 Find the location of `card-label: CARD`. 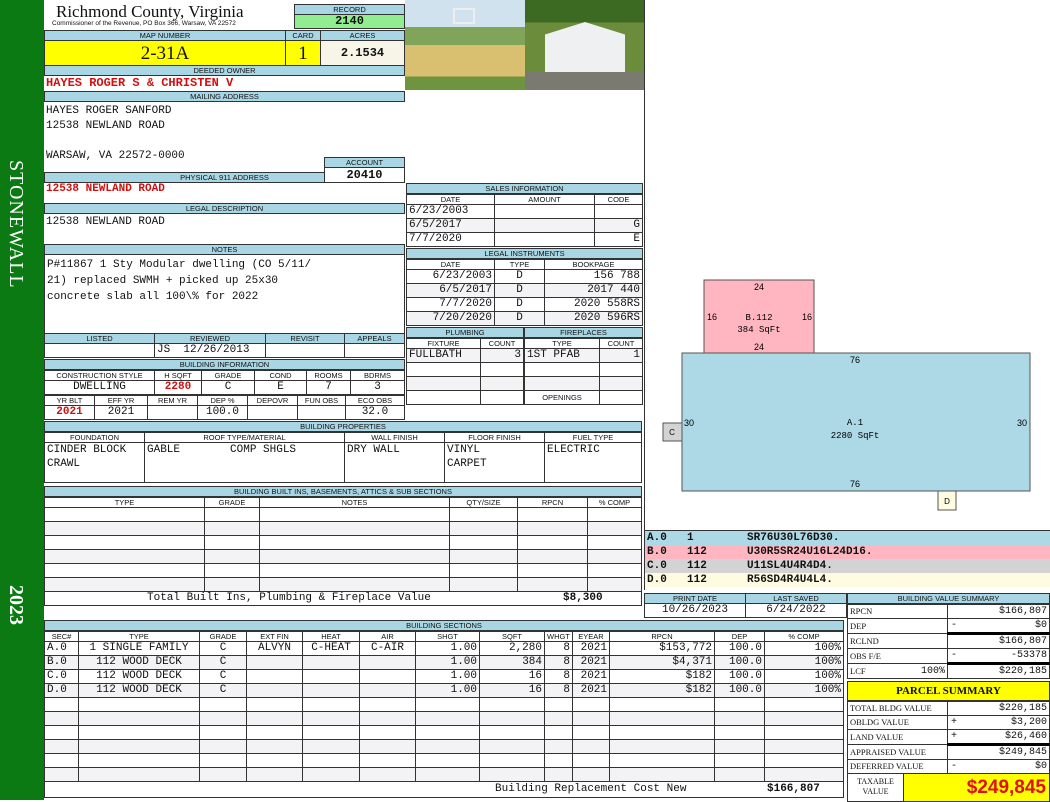

card-label: CARD is located at coordinates (303, 35).